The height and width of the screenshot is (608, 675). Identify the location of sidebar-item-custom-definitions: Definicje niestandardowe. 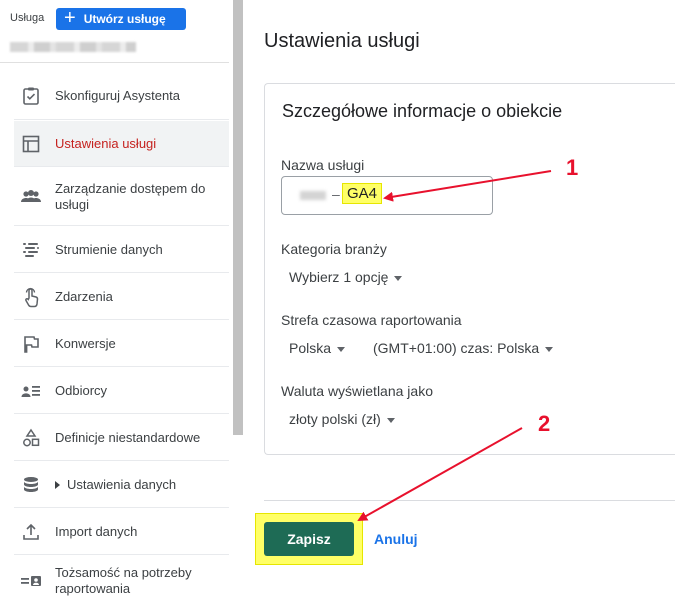
(121, 438).